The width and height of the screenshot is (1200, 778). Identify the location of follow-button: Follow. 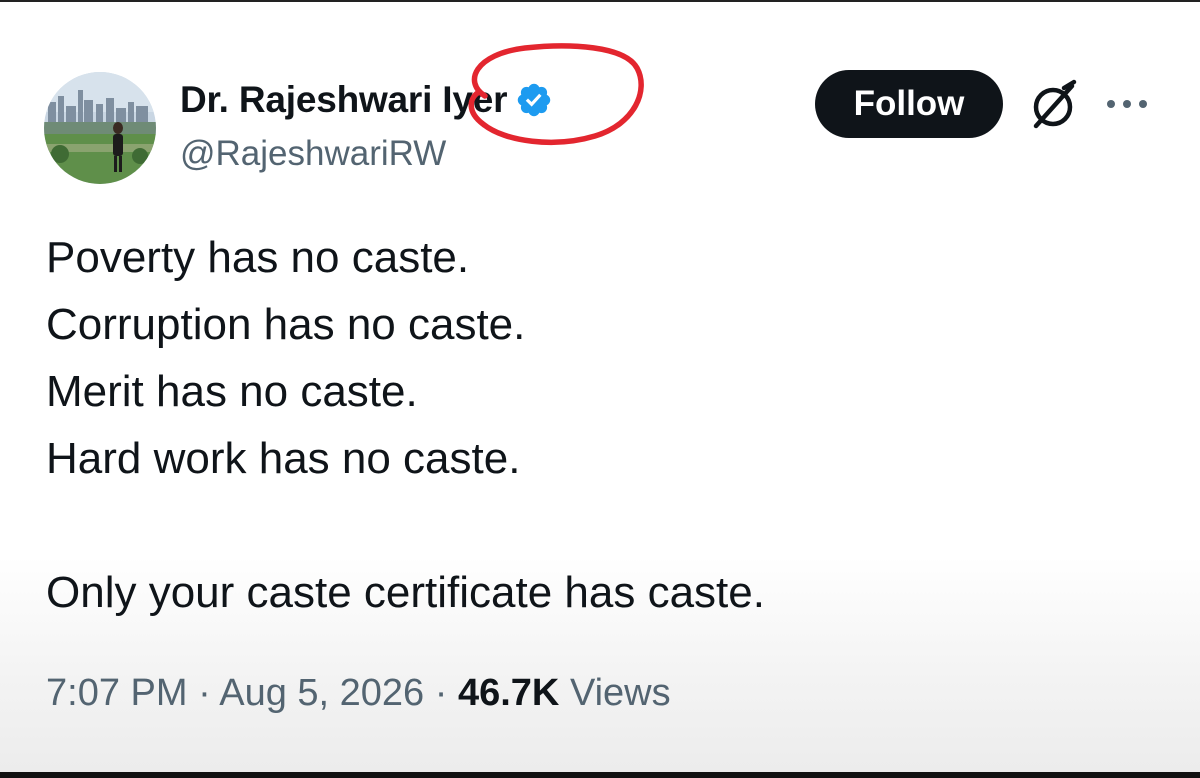
(909, 104).